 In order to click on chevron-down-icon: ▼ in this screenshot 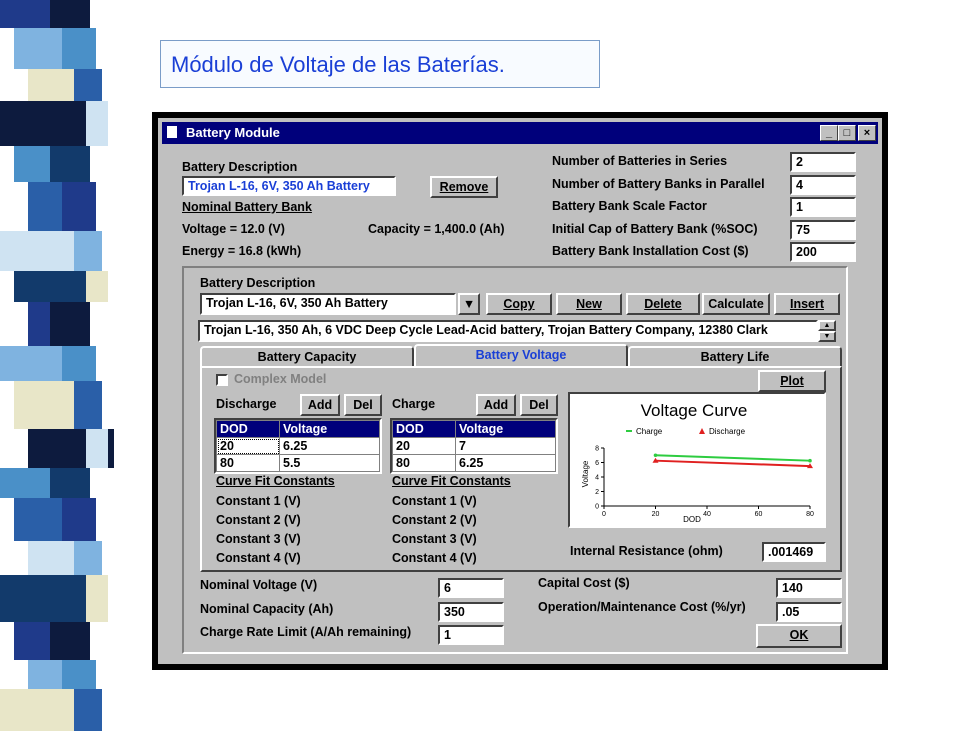, I will do `click(469, 304)`.